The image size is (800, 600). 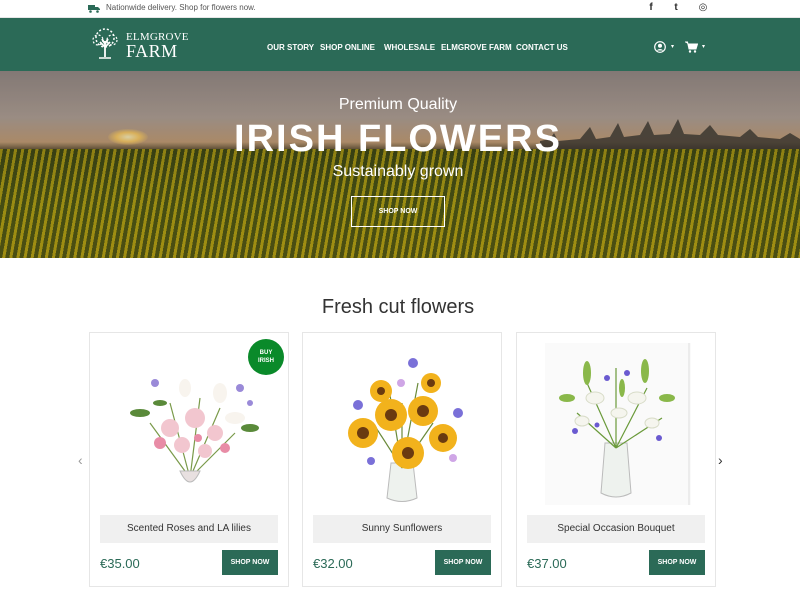 What do you see at coordinates (402, 424) in the screenshot?
I see `product-image-sunflowers` at bounding box center [402, 424].